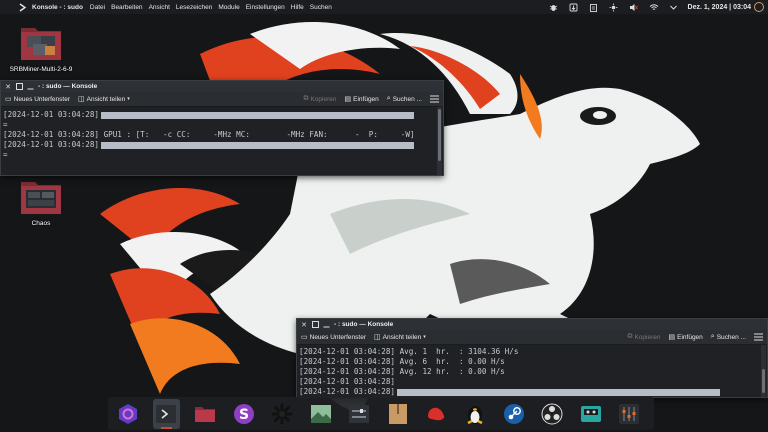 This screenshot has width=768, height=432. I want to click on dock-item-konsole, so click(166, 413).